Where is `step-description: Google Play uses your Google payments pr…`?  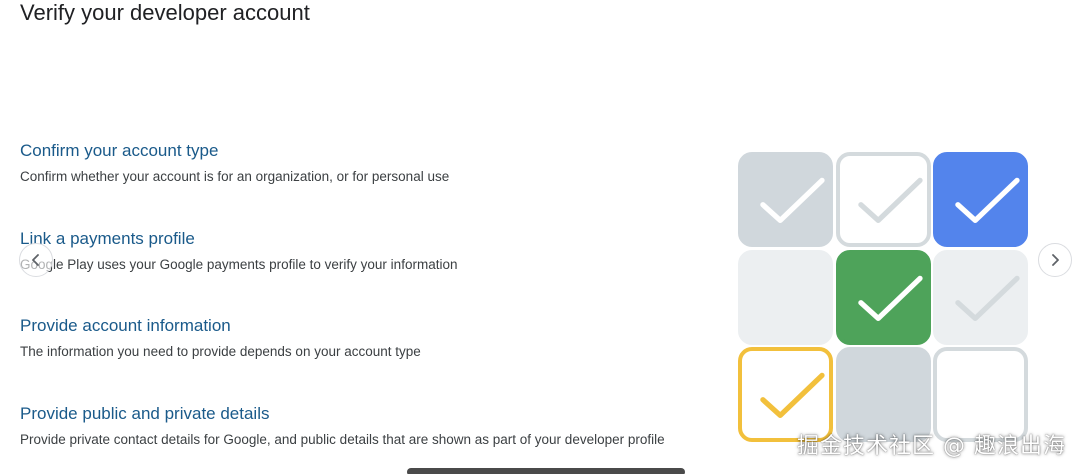 step-description: Google Play uses your Google payments pr… is located at coordinates (239, 264).